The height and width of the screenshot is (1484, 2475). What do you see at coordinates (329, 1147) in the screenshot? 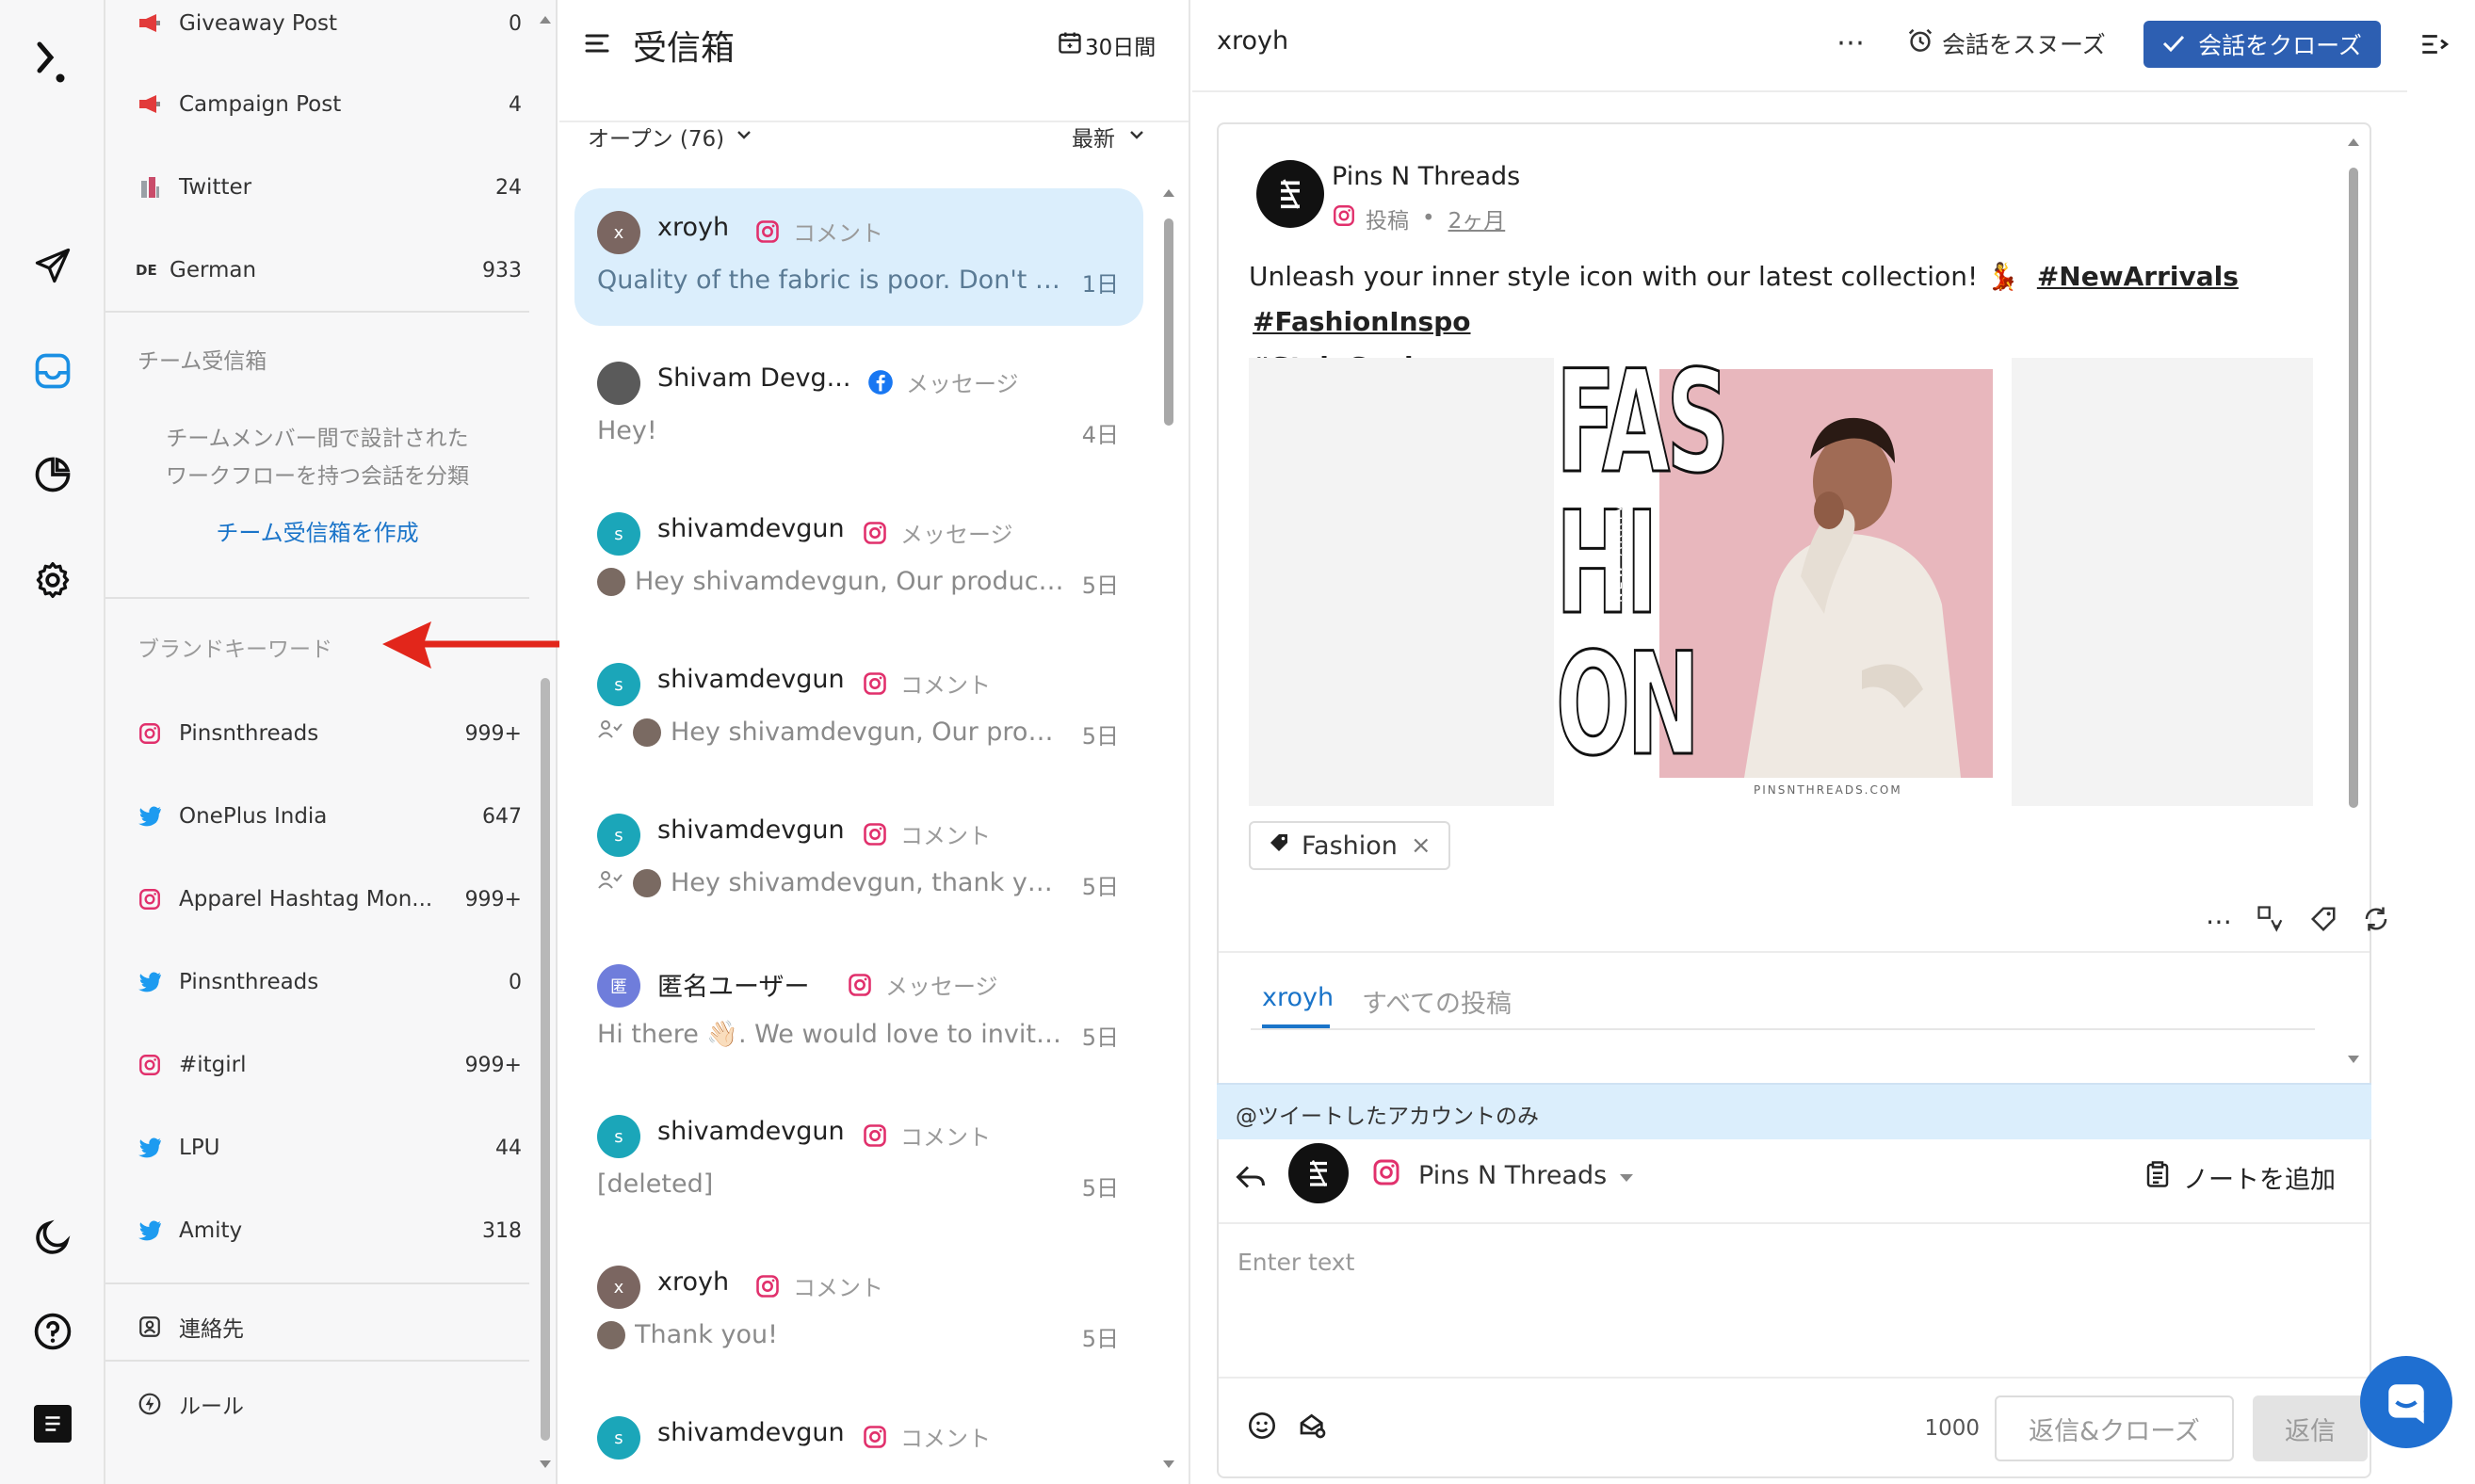
I see `brand-keyword-item: LPU 44` at bounding box center [329, 1147].